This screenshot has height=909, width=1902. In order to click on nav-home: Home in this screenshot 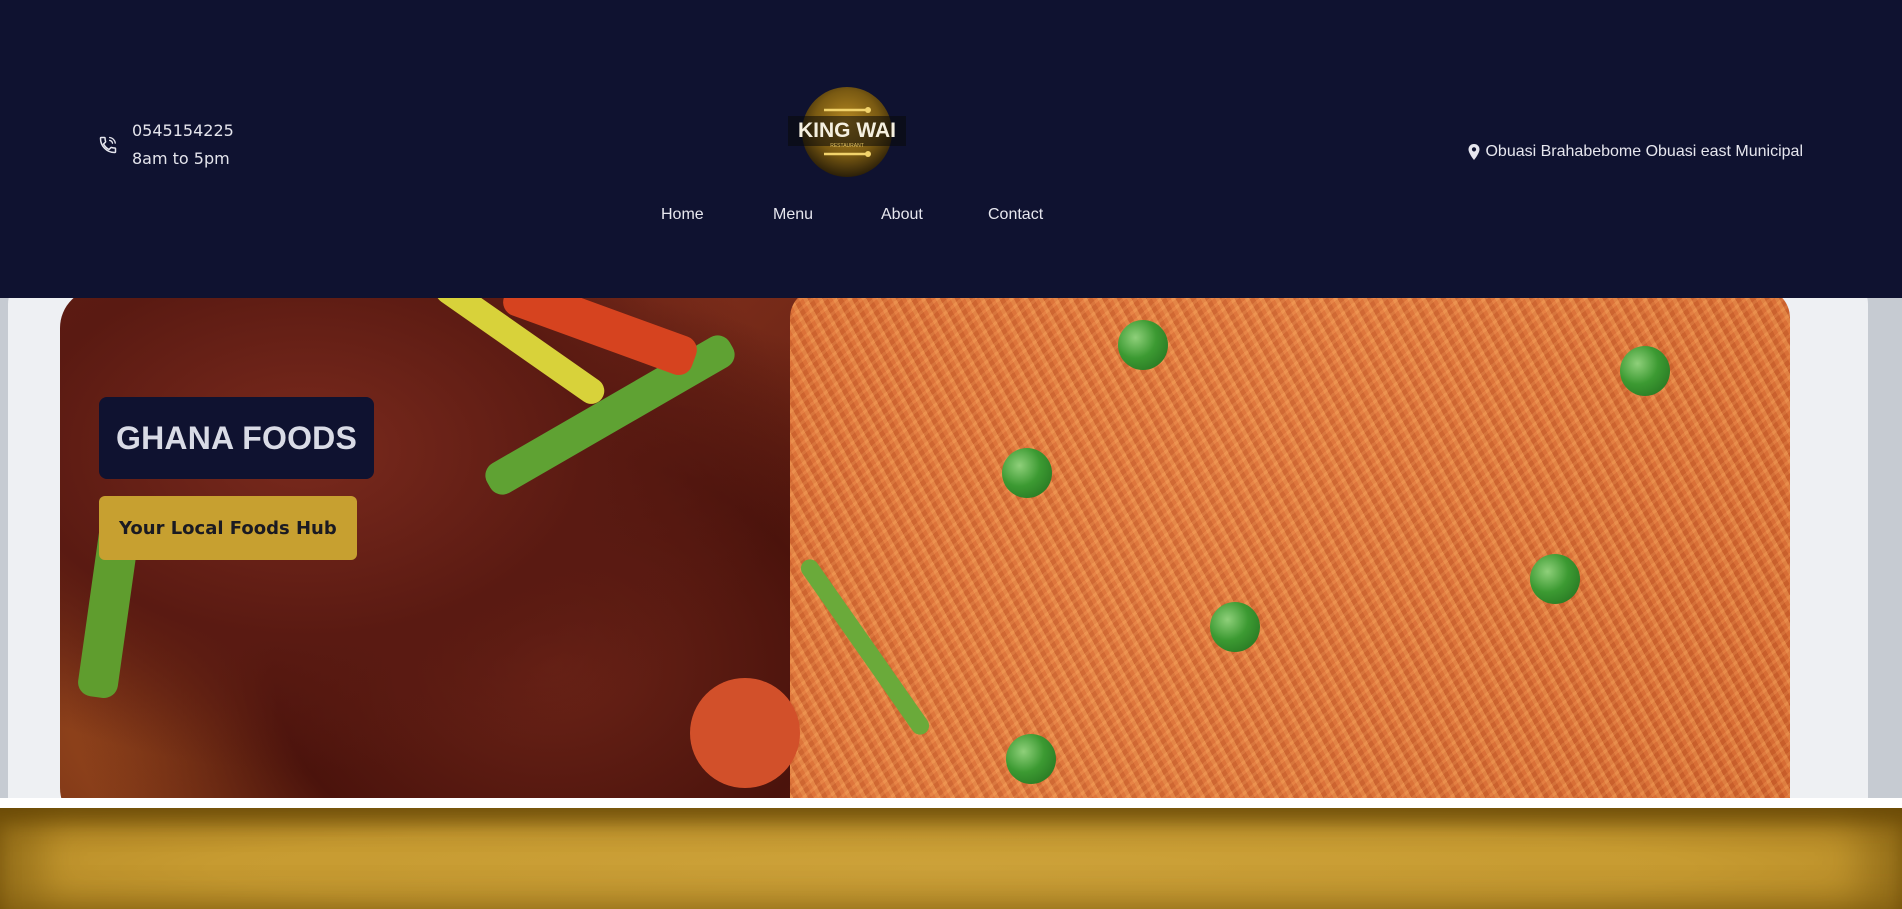, I will do `click(682, 215)`.